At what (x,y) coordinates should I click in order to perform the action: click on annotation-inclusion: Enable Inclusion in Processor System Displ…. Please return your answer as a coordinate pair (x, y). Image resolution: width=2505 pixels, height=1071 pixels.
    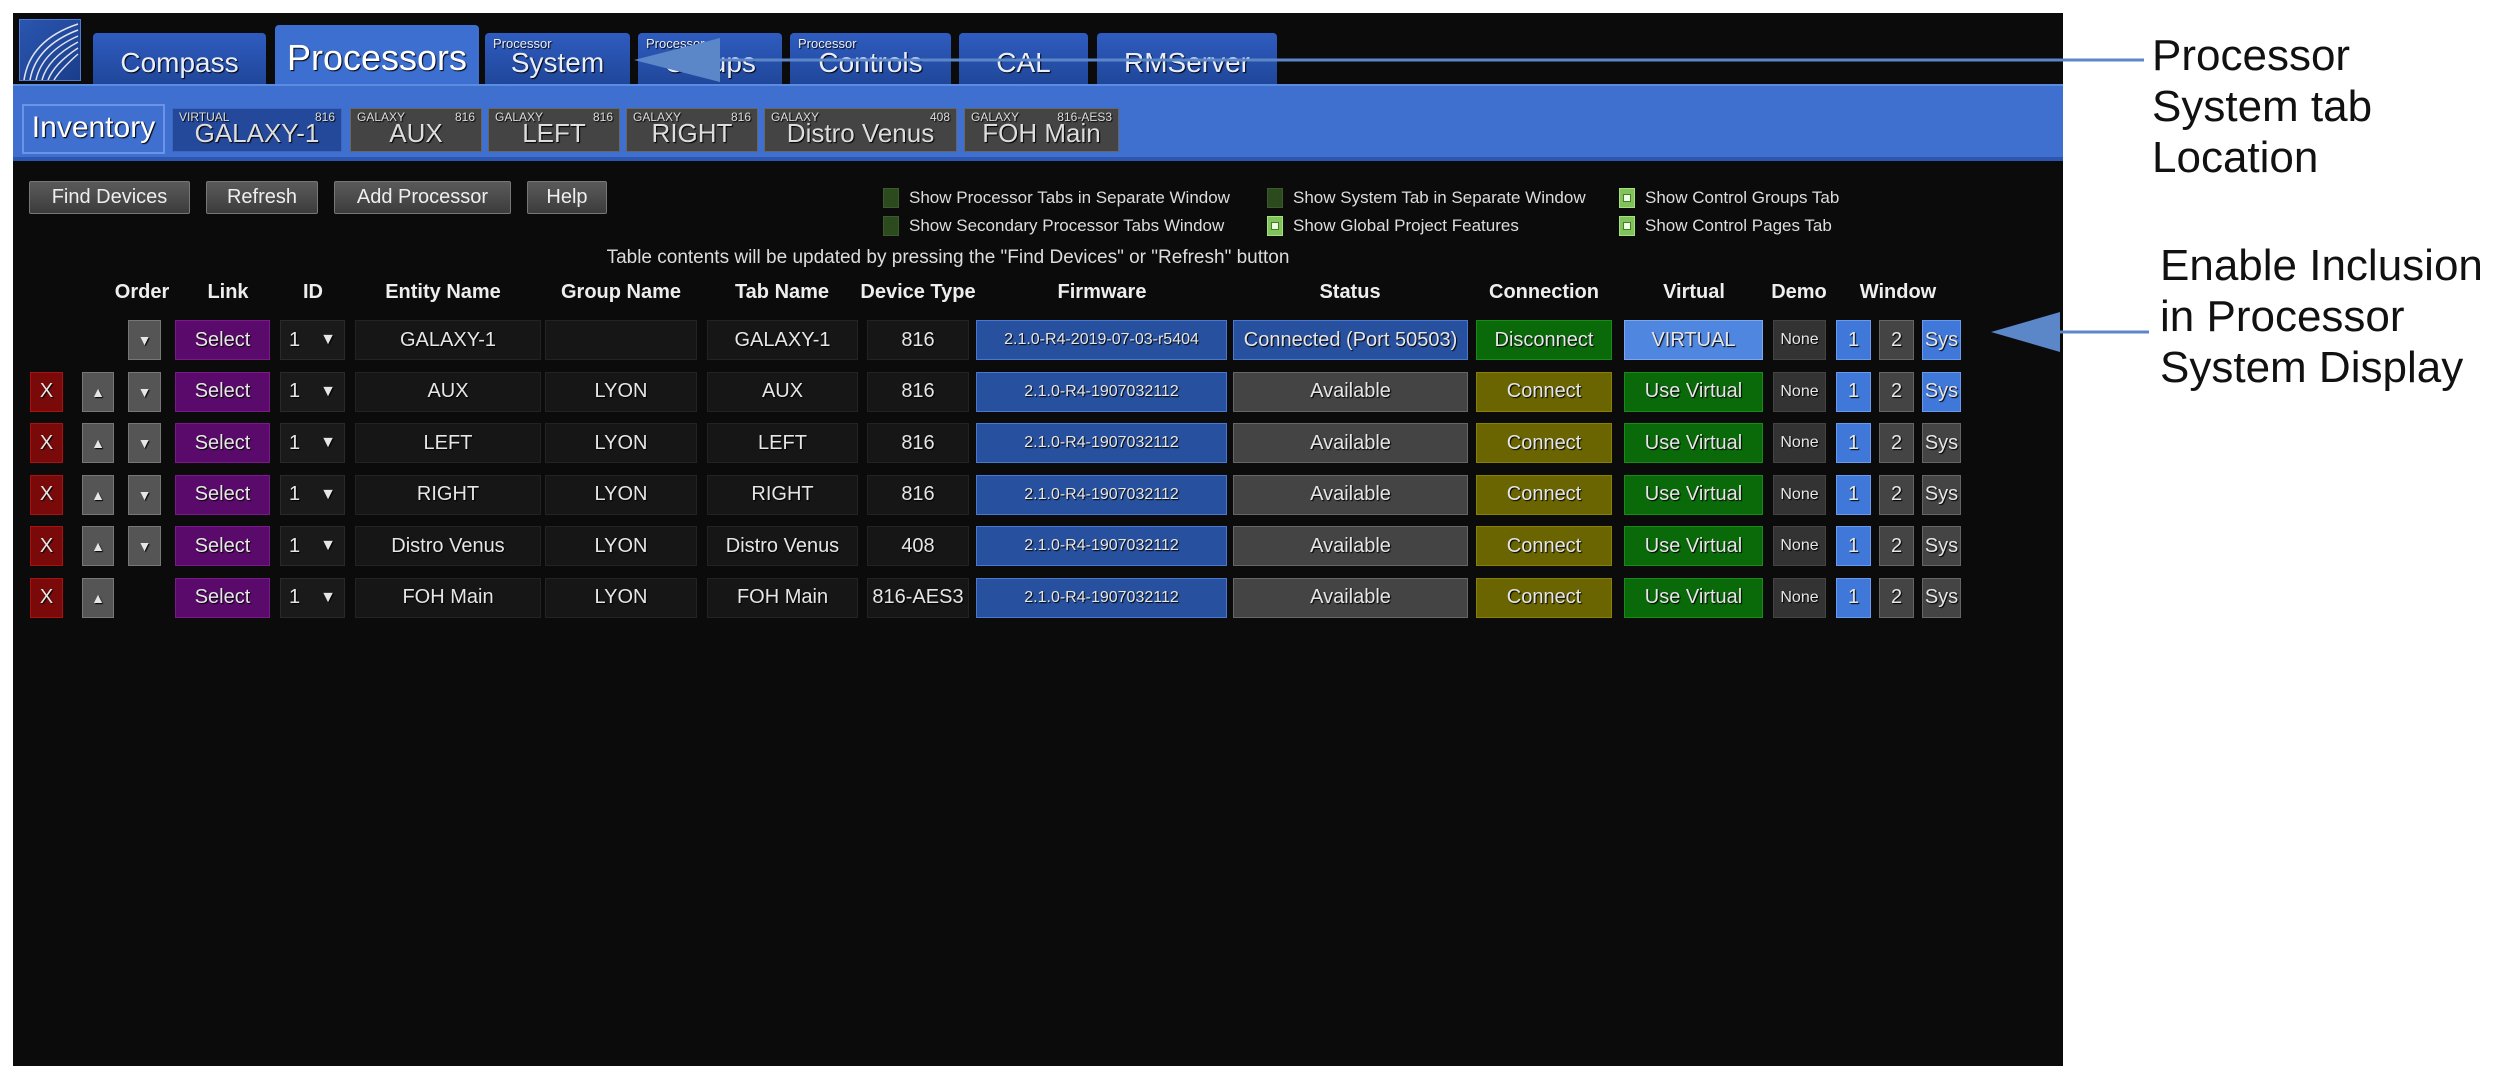
    Looking at the image, I should click on (2321, 316).